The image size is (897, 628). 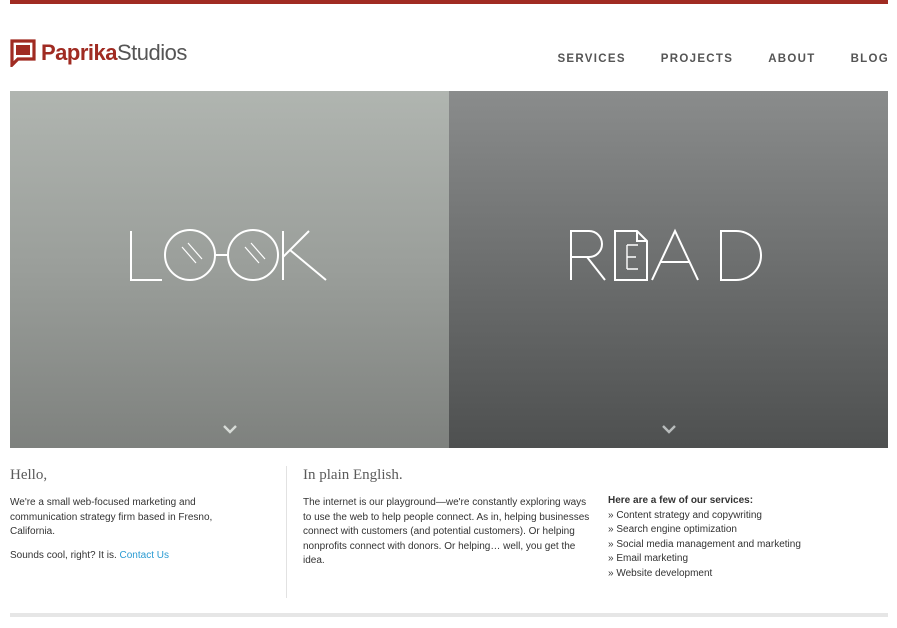 I want to click on intro-cta-text: Sounds cool, right? It is., so click(x=65, y=555).